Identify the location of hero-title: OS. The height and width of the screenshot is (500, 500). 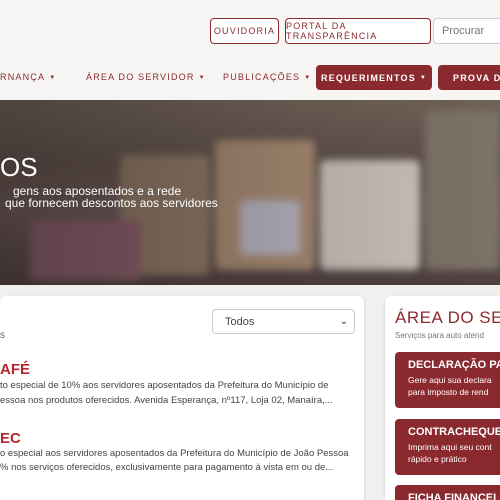
(19, 167).